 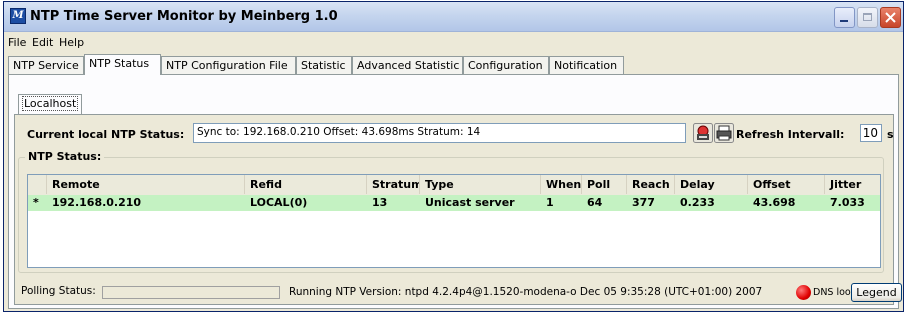 I want to click on polling-status-label: Polling Status:, so click(x=58, y=291).